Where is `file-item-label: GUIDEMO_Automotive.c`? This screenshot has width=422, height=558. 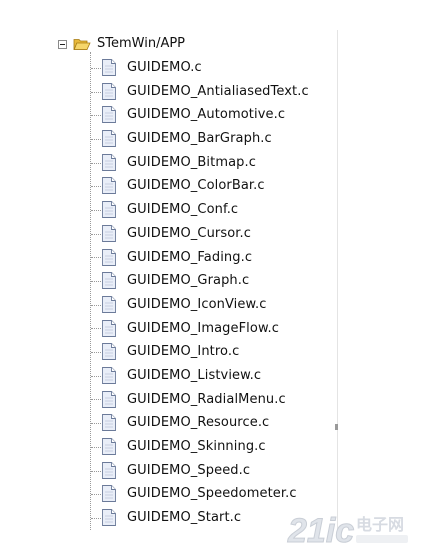
file-item-label: GUIDEMO_Automotive.c is located at coordinates (206, 115).